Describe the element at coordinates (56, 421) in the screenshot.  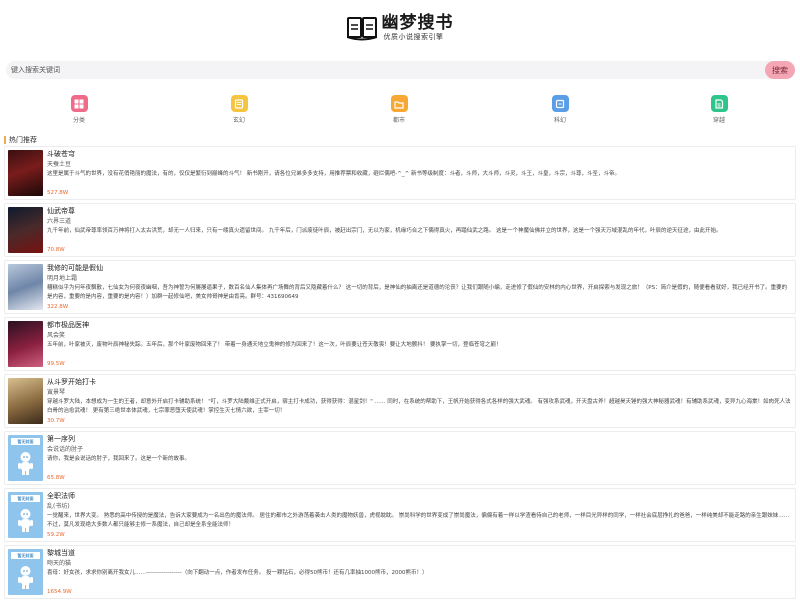
I see `word-count: 30.7W` at that location.